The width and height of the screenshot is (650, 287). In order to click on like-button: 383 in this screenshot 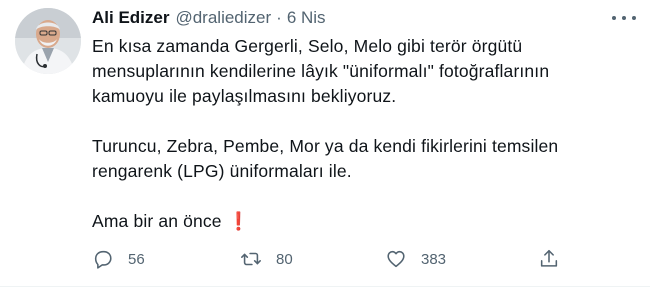, I will do `click(415, 259)`.